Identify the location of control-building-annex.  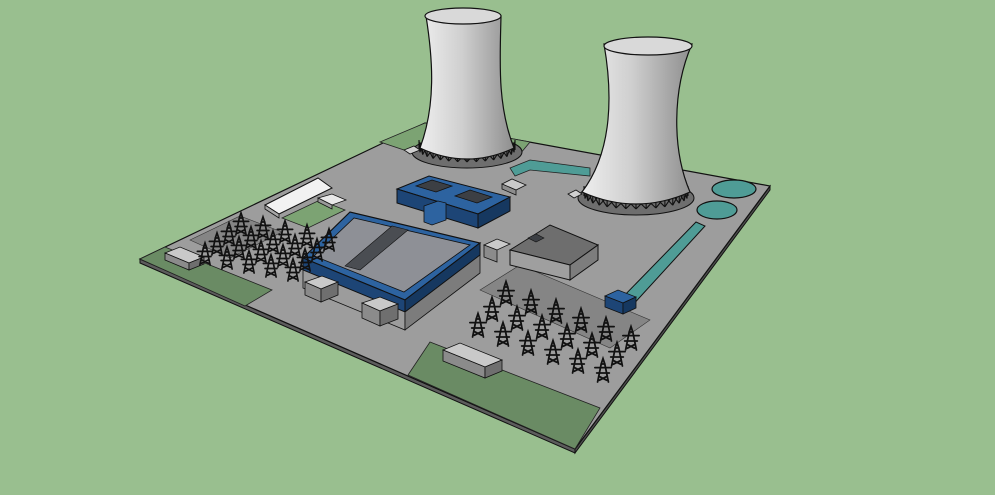
(435, 213).